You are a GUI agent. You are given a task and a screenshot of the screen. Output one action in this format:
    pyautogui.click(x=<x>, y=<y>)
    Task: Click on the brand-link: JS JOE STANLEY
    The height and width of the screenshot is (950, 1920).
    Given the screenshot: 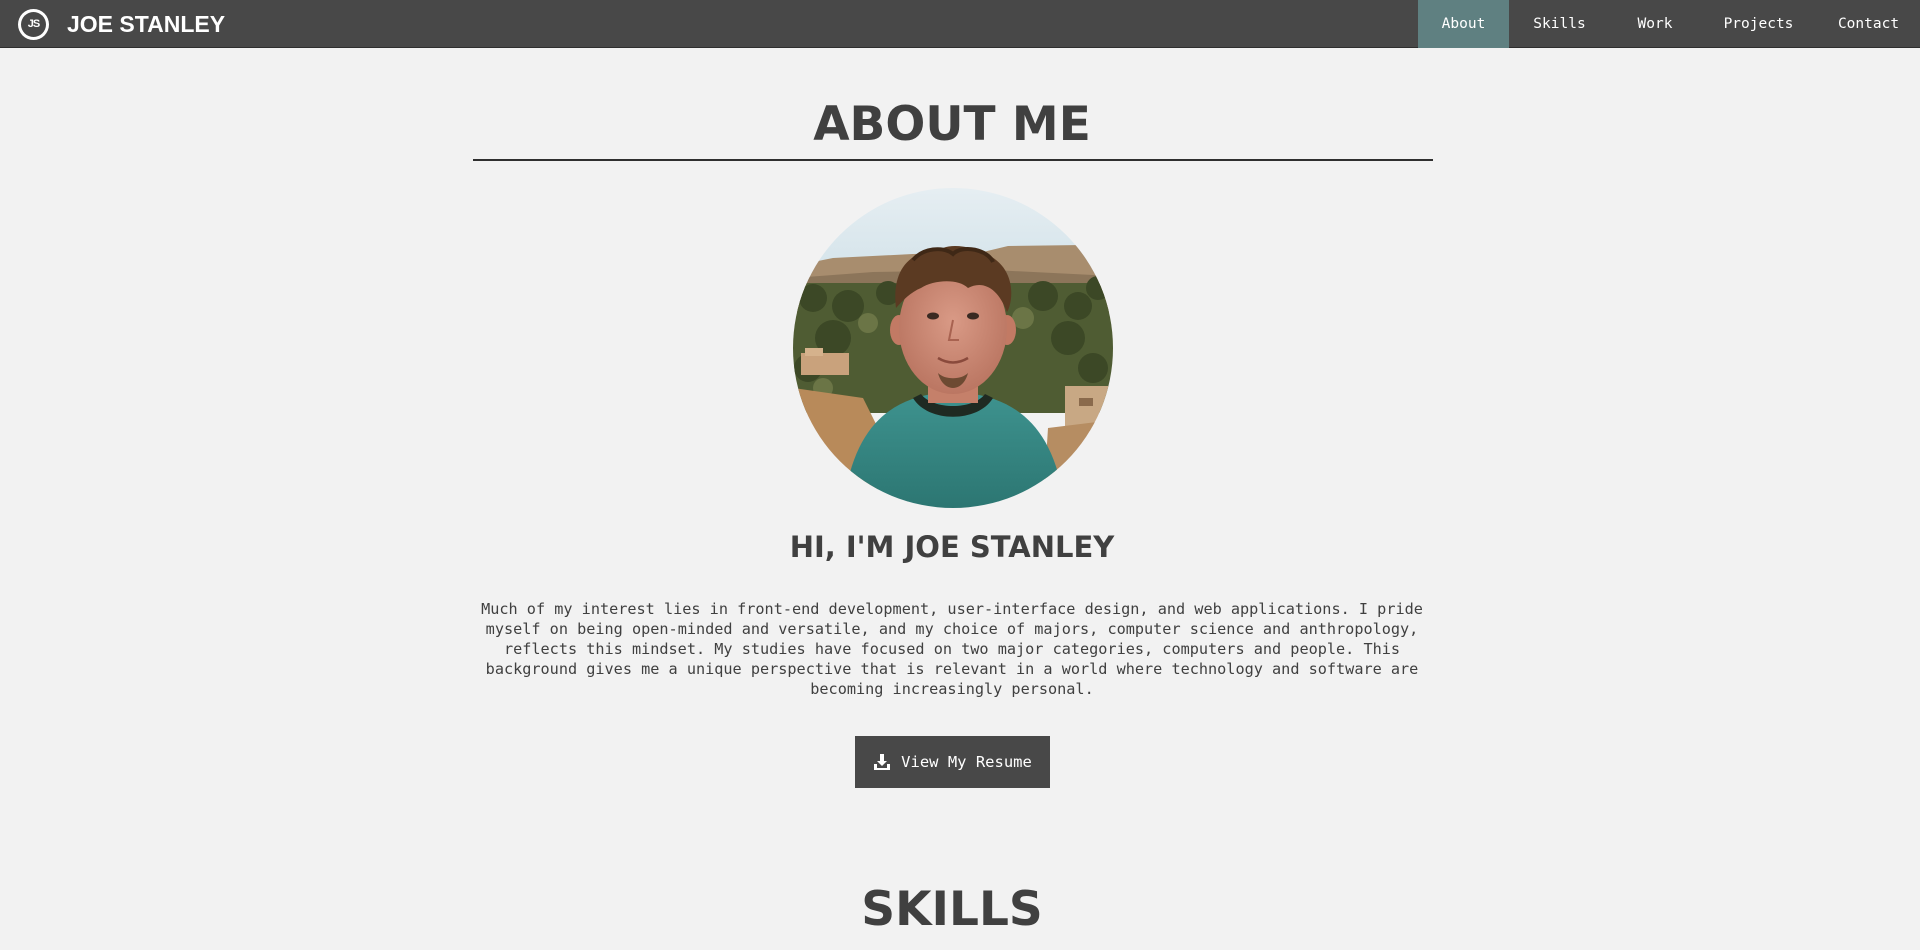 What is the action you would take?
    pyautogui.click(x=121, y=24)
    